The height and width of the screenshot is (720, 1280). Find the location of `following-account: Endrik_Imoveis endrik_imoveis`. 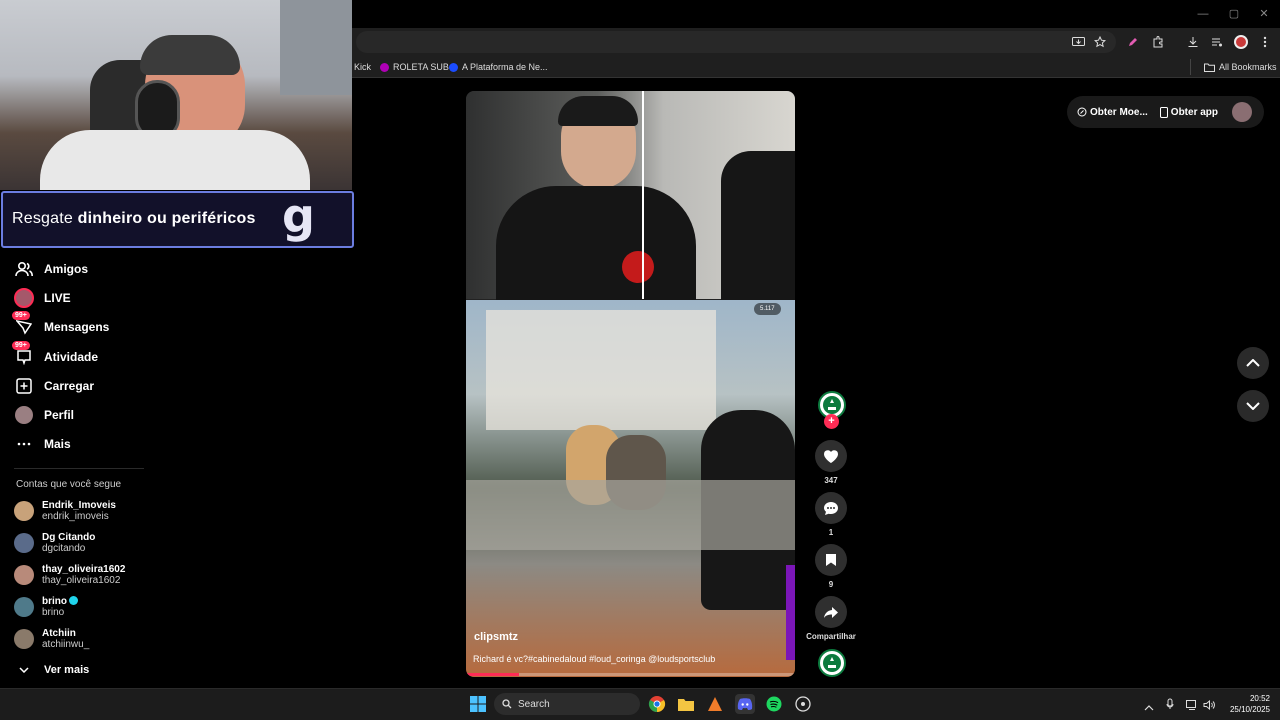

following-account: Endrik_Imoveis endrik_imoveis is located at coordinates (65, 511).